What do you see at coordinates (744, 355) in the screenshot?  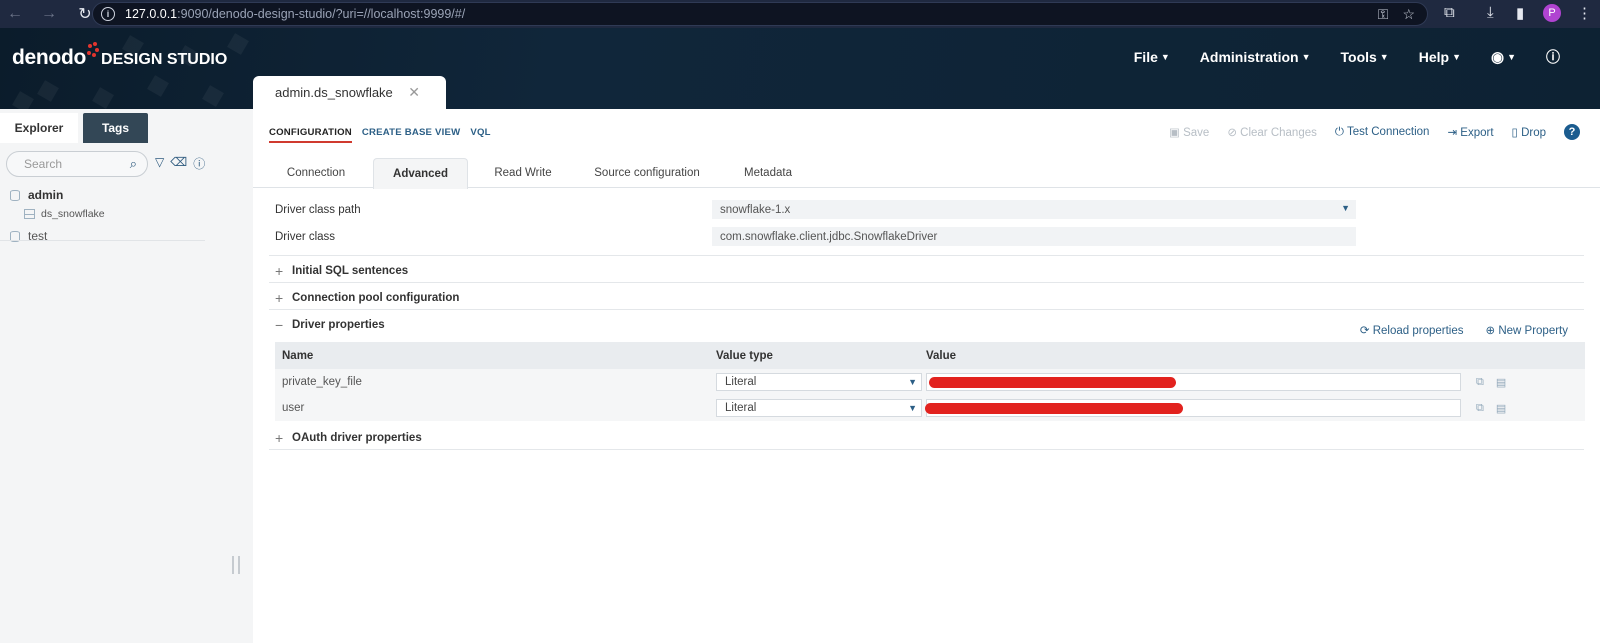 I see `header-value-type: Value type` at bounding box center [744, 355].